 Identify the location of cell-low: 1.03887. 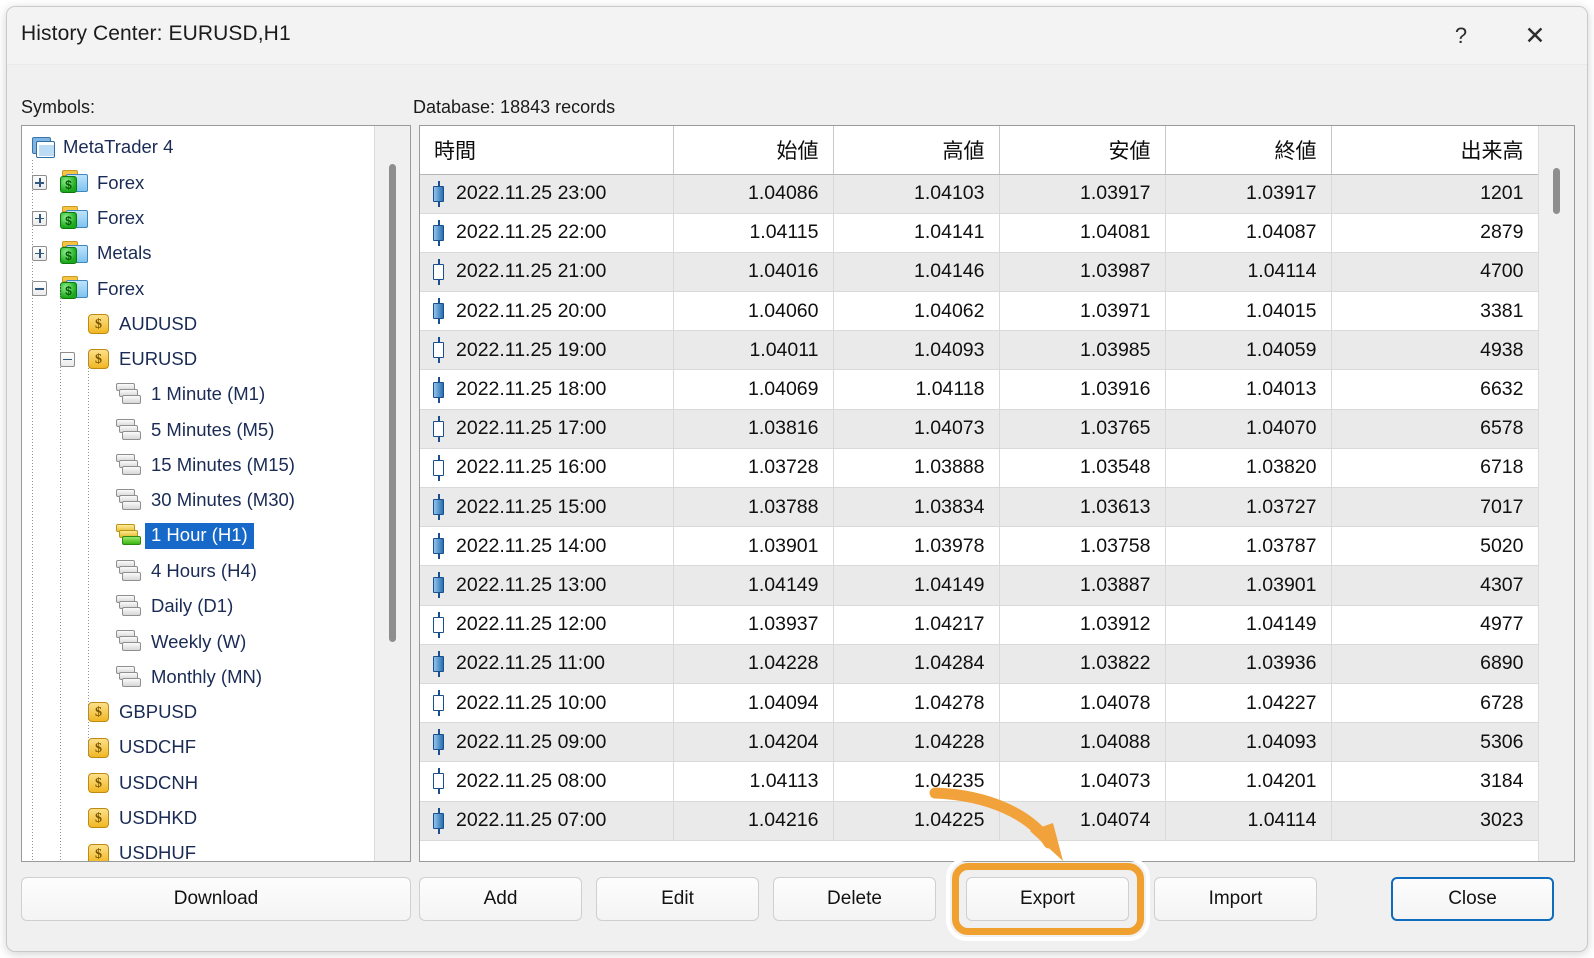
(1082, 585).